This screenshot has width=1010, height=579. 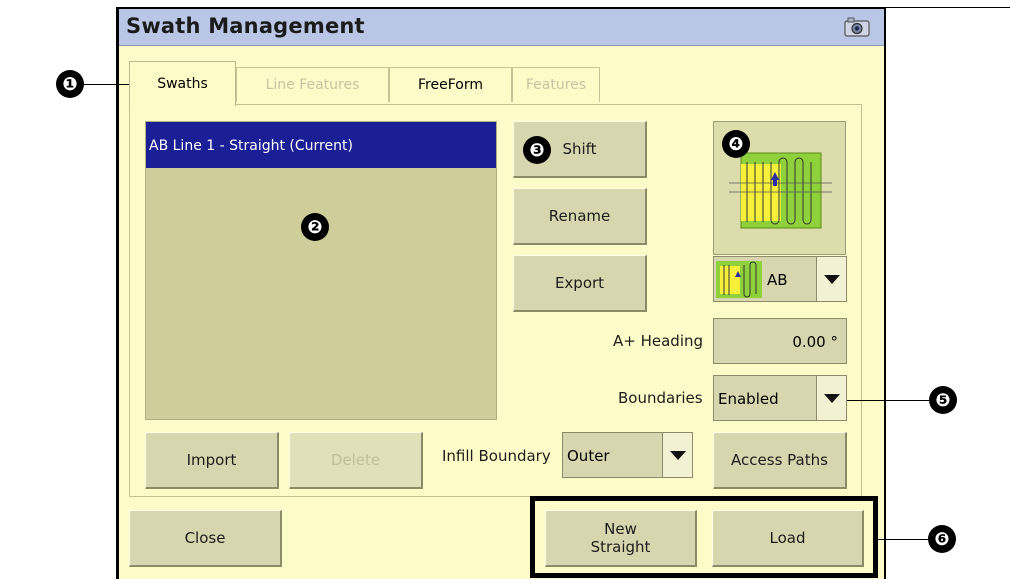 I want to click on button-label: Rename, so click(x=579, y=216).